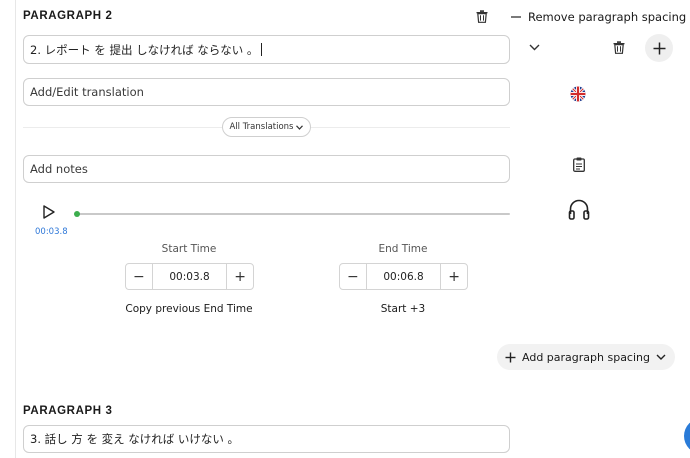 The height and width of the screenshot is (458, 690). I want to click on delete-paragraph-secondary-button, so click(619, 47).